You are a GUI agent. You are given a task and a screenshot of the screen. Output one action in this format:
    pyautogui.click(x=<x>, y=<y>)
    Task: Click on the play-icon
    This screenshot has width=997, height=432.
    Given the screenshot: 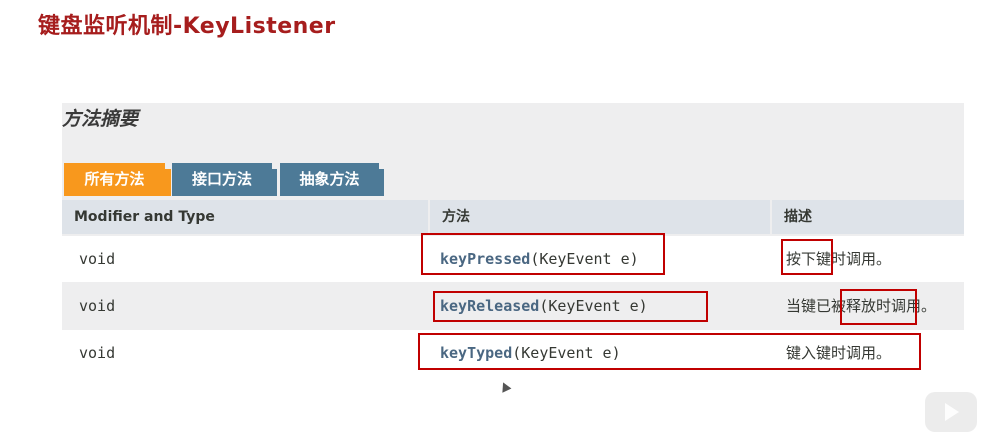 What is the action you would take?
    pyautogui.click(x=951, y=412)
    